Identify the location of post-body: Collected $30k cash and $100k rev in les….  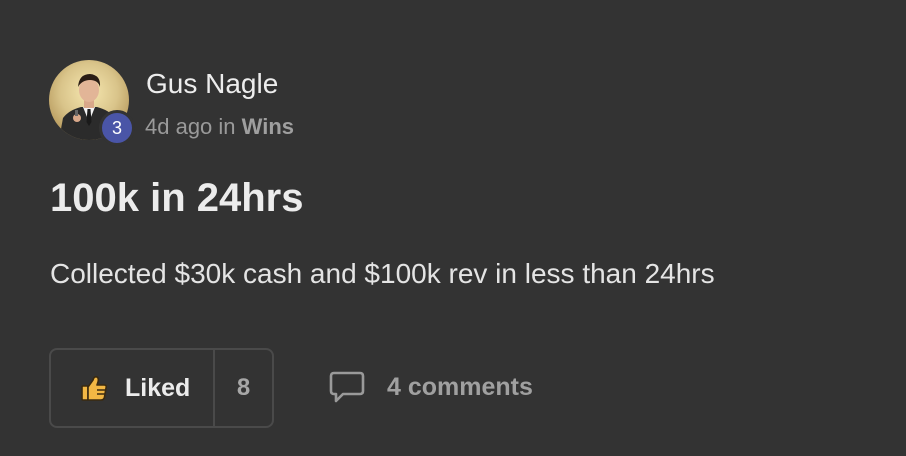
(382, 273).